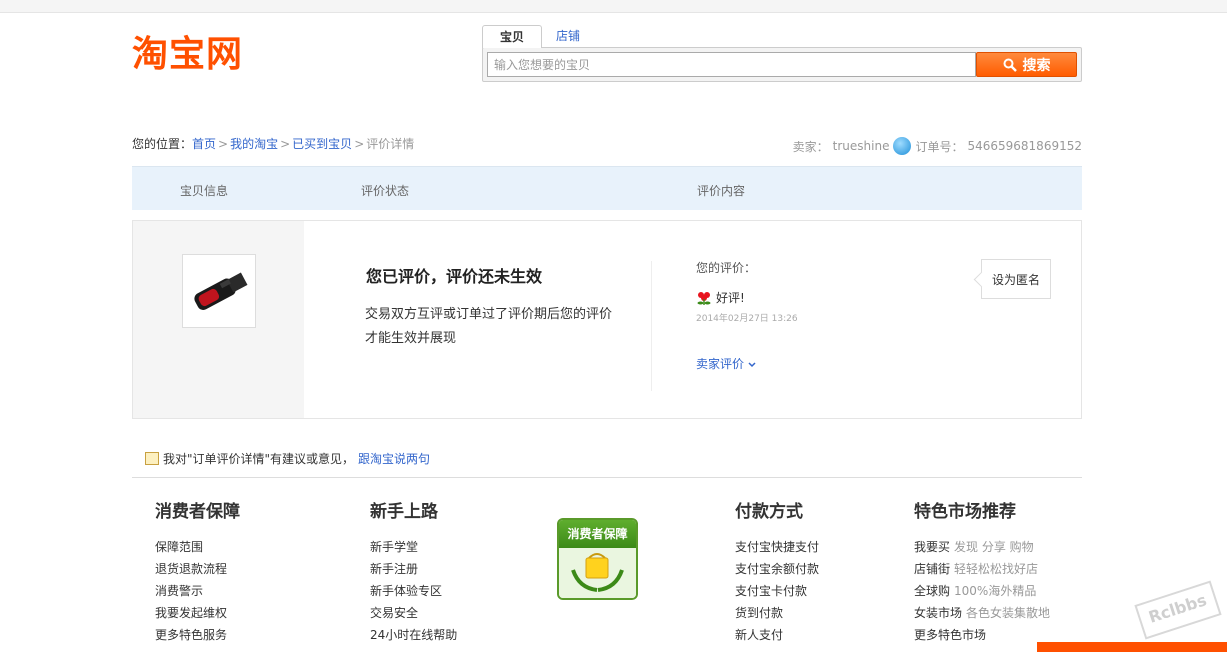  What do you see at coordinates (187, 55) in the screenshot?
I see `taobao-logo: 淘宝网` at bounding box center [187, 55].